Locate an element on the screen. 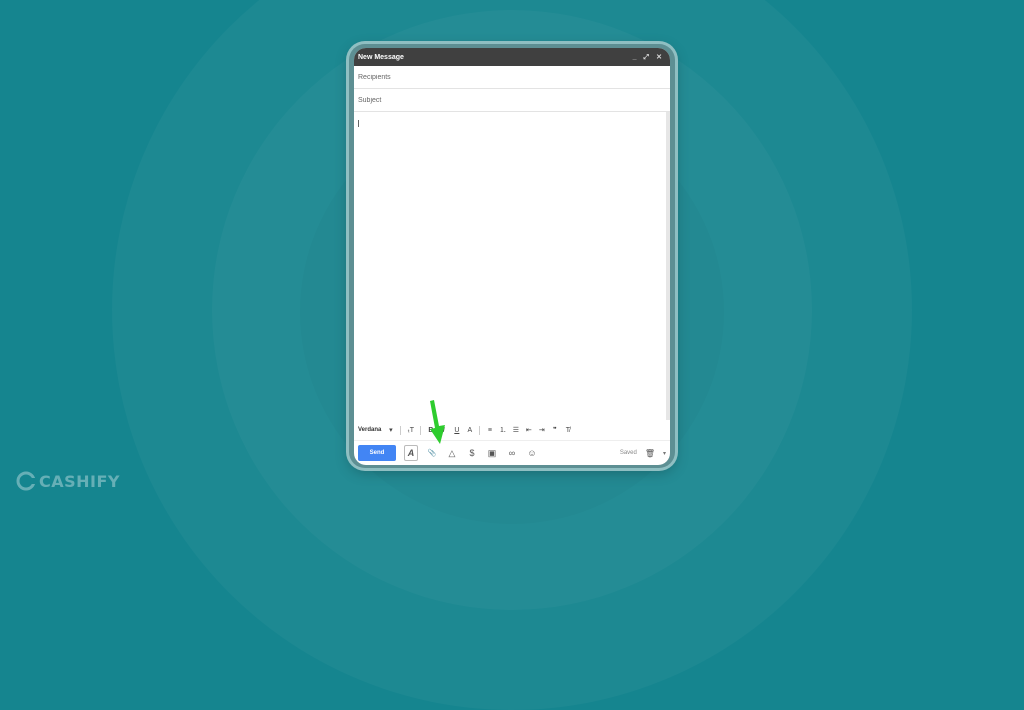 This screenshot has width=1024, height=710. chevron-down-icon: ▾ is located at coordinates (390, 430).